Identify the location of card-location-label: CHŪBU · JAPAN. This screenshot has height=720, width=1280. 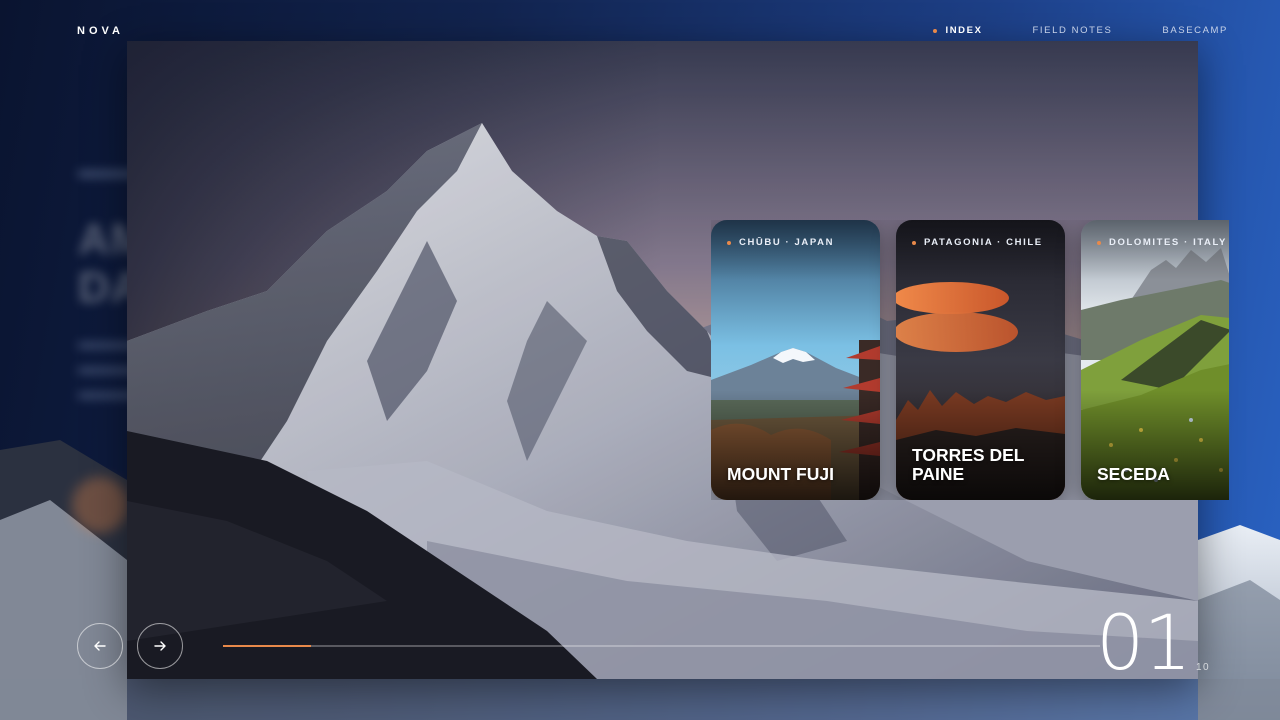
(787, 242).